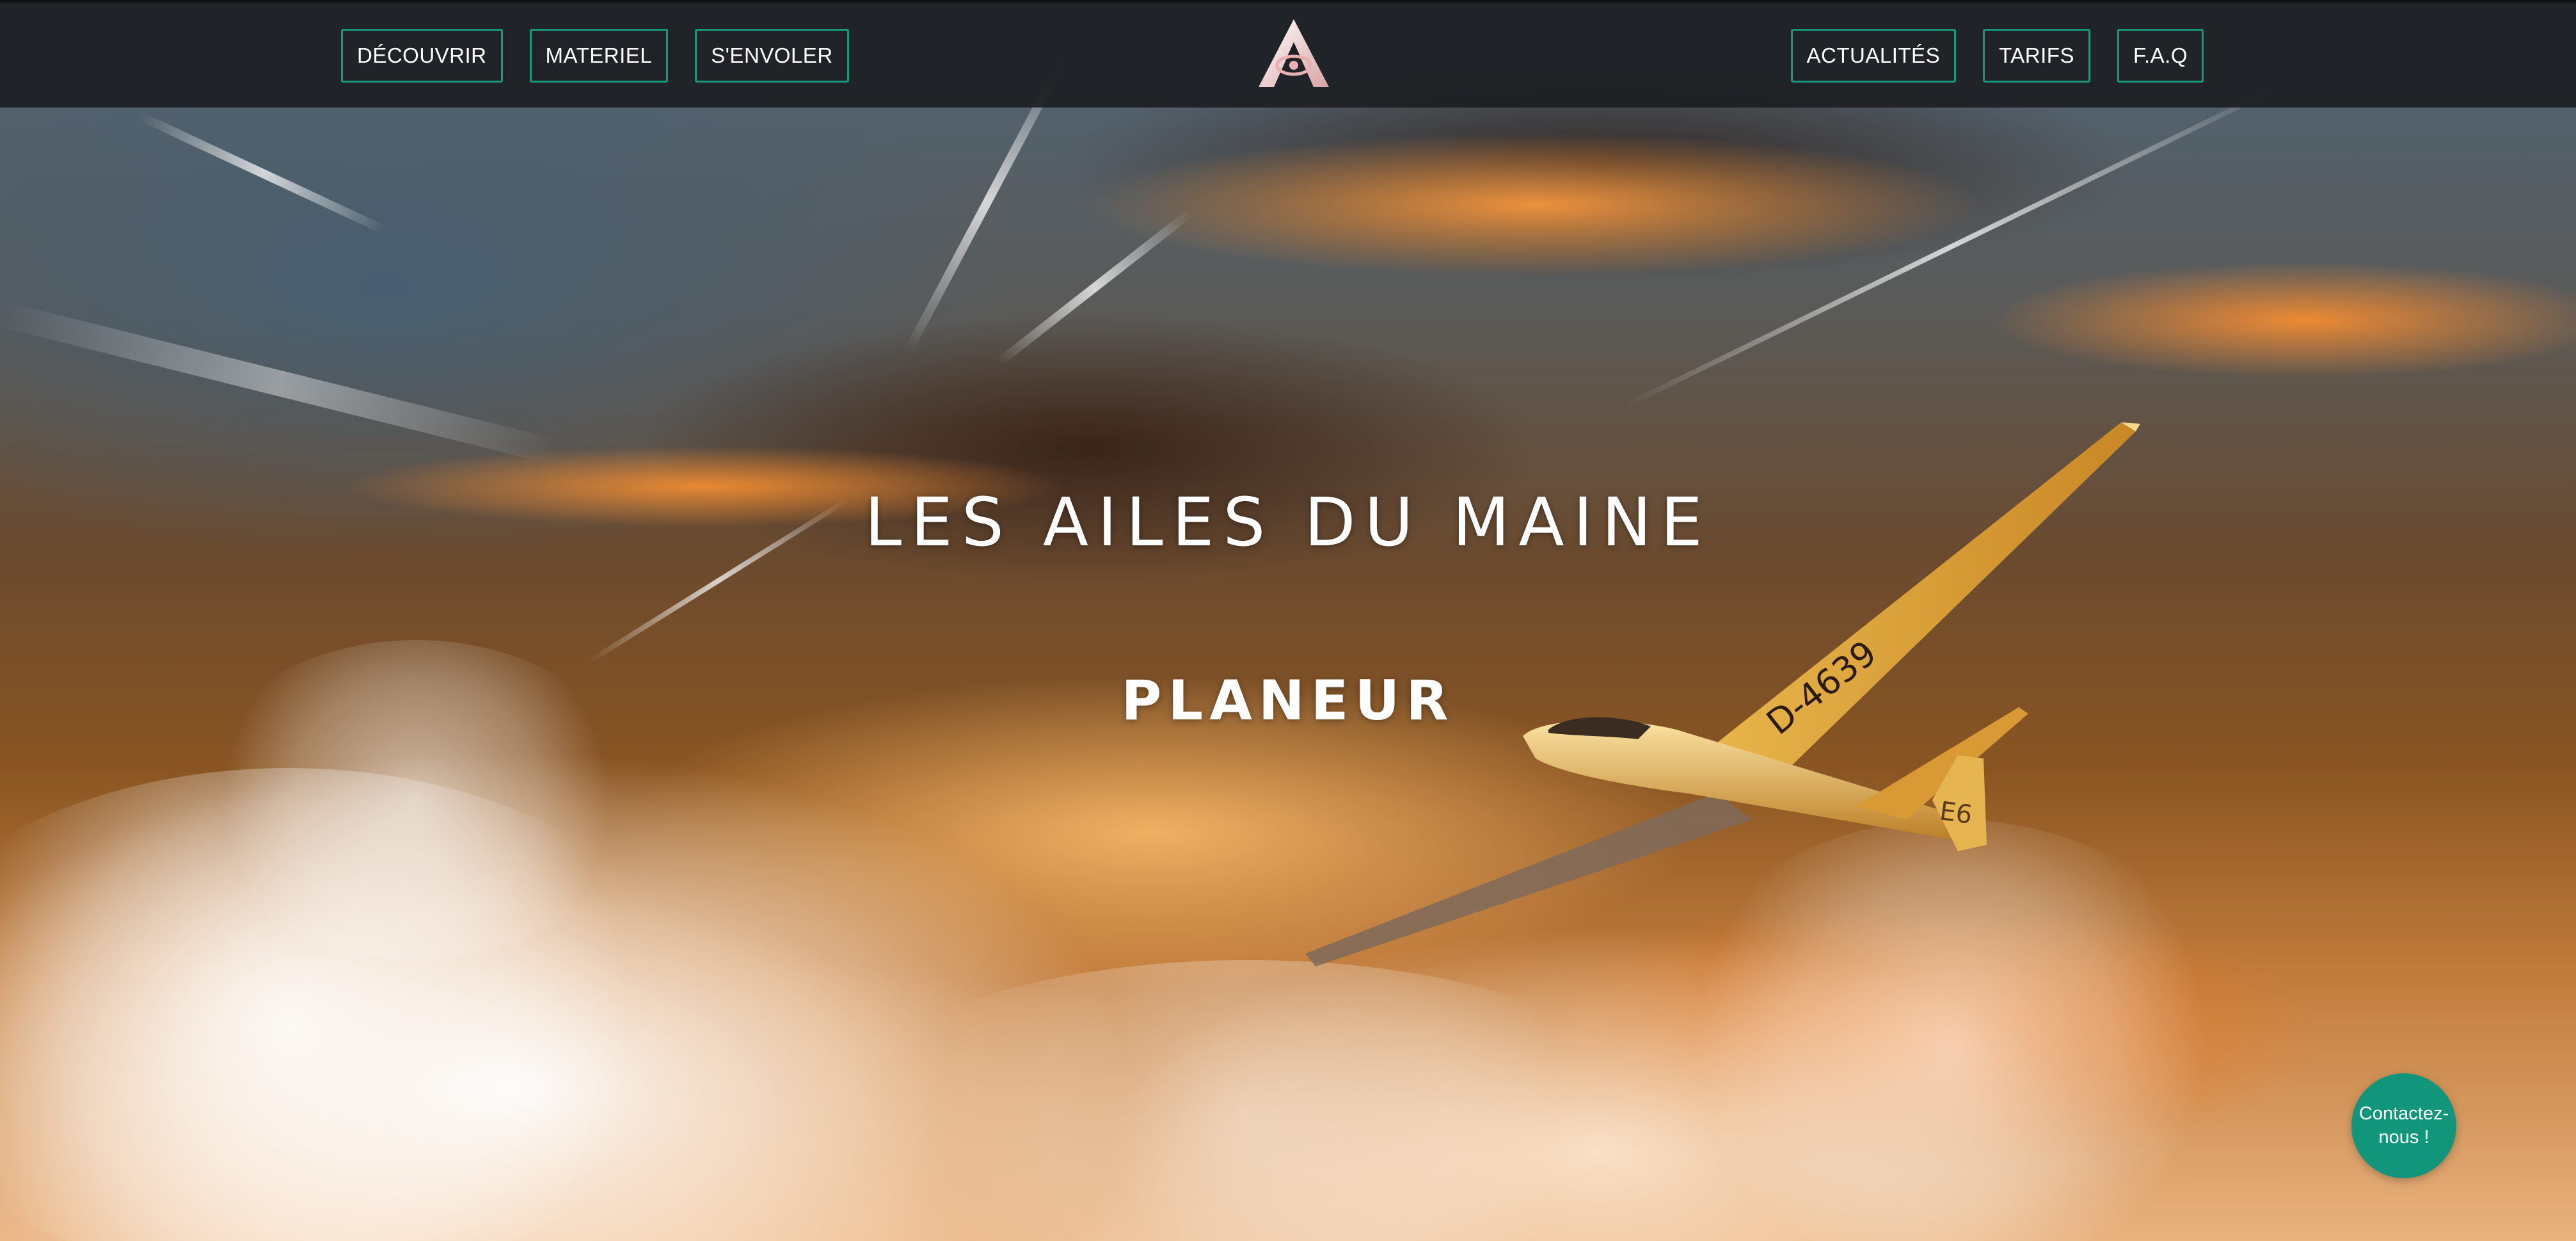 This screenshot has width=2576, height=1241. I want to click on nav-tarifs-button: TARIFS, so click(2037, 56).